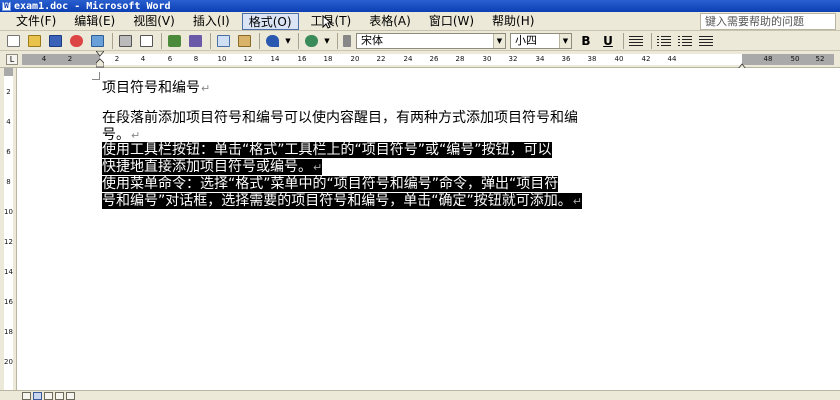 This screenshot has width=840, height=400. I want to click on paragraph-3-text-2: 号和编号”对话框，选择需要的项目符号和编号，单击“确定”按钮就可添加。, so click(337, 201).